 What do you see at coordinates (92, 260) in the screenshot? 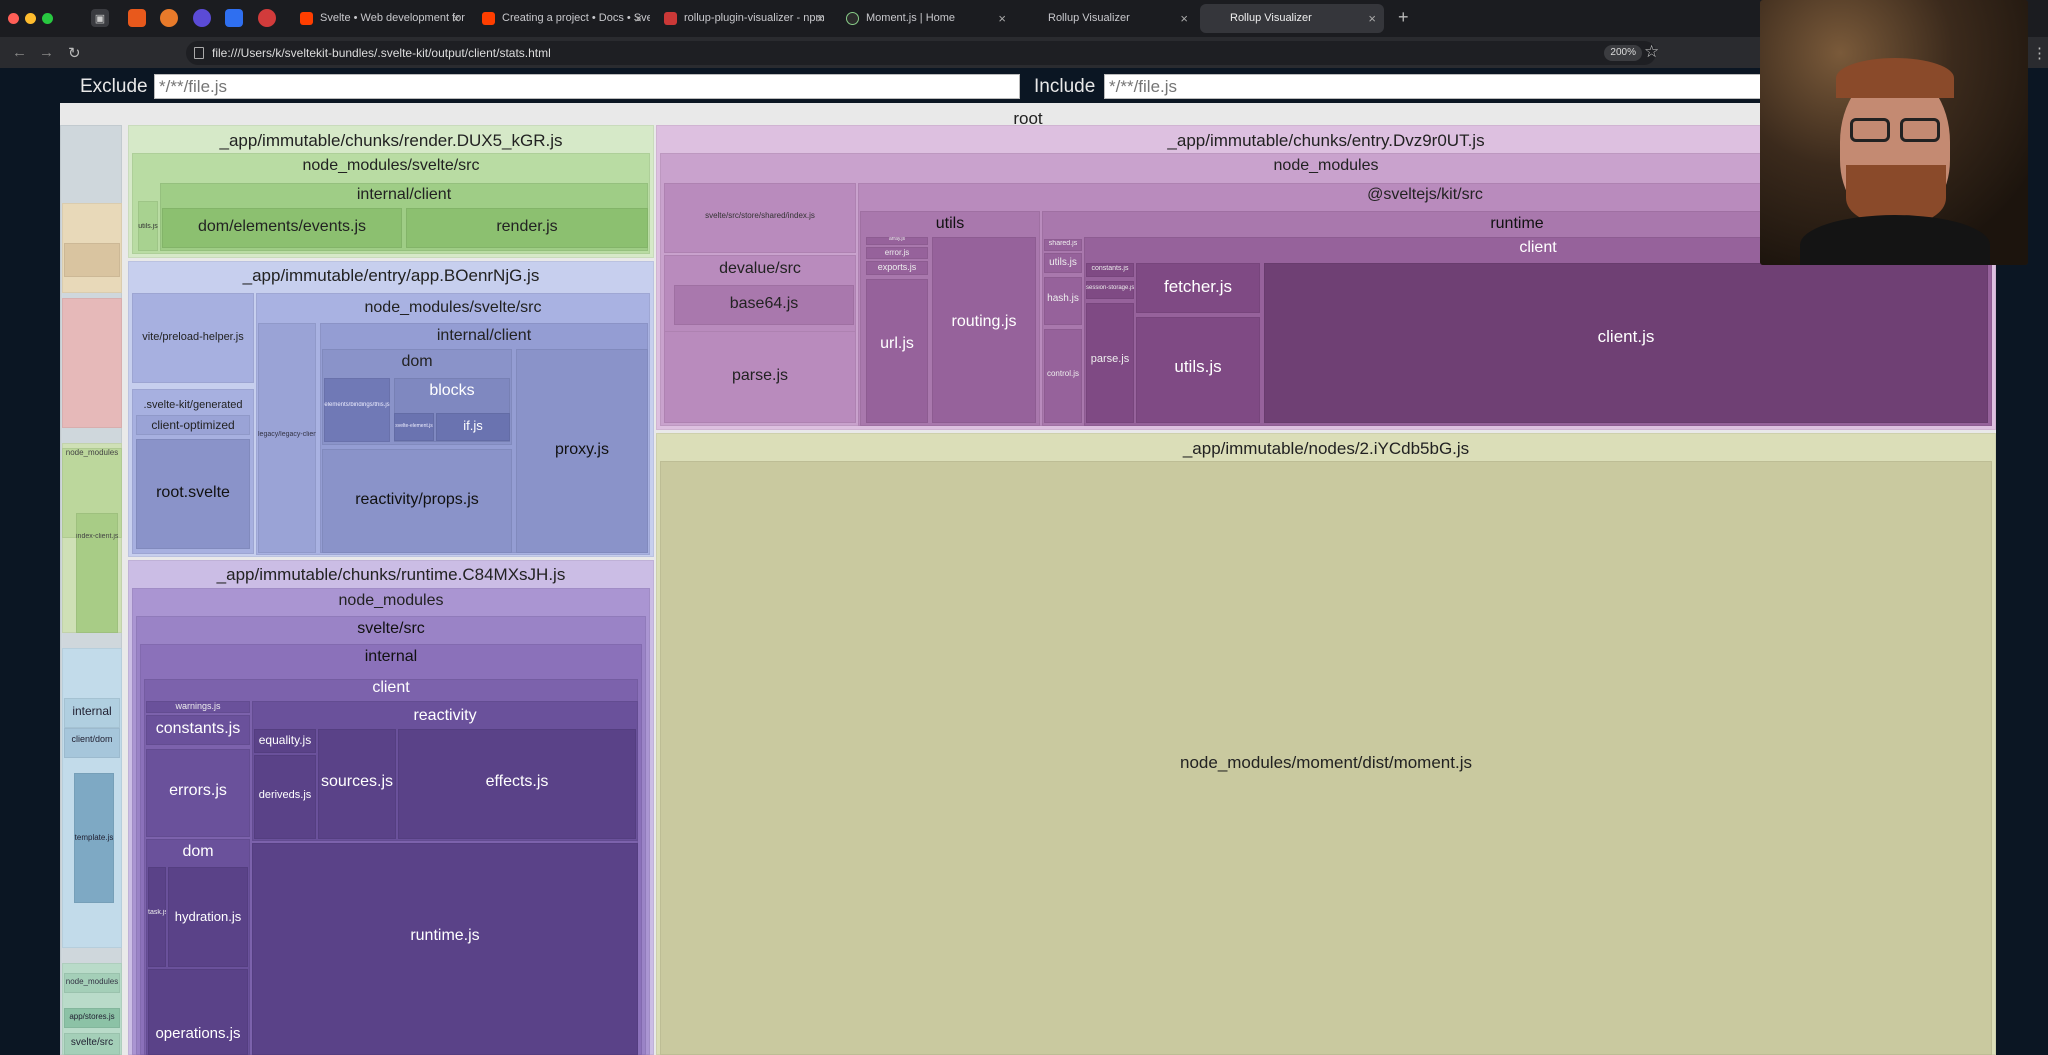
I see `treemap-node-side-block` at bounding box center [92, 260].